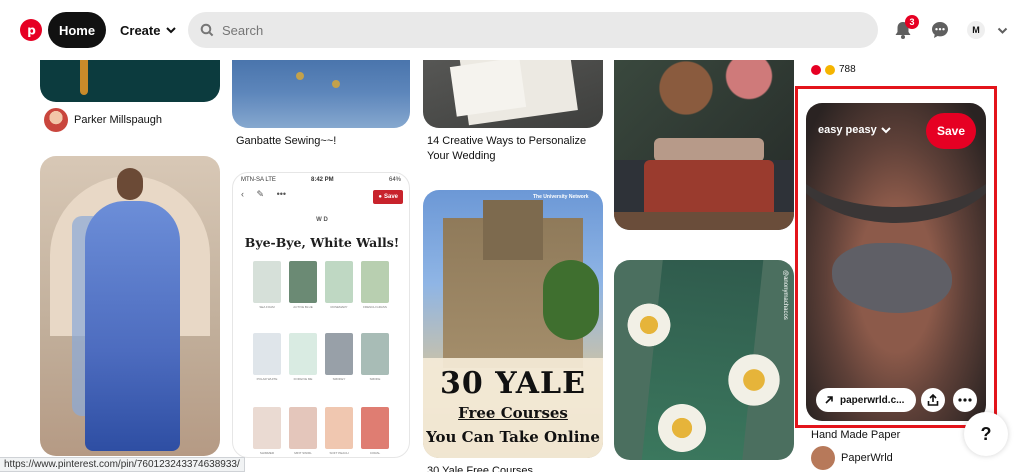 This screenshot has width=1024, height=472. I want to click on subheadline-text: Free Courses, so click(513, 413).